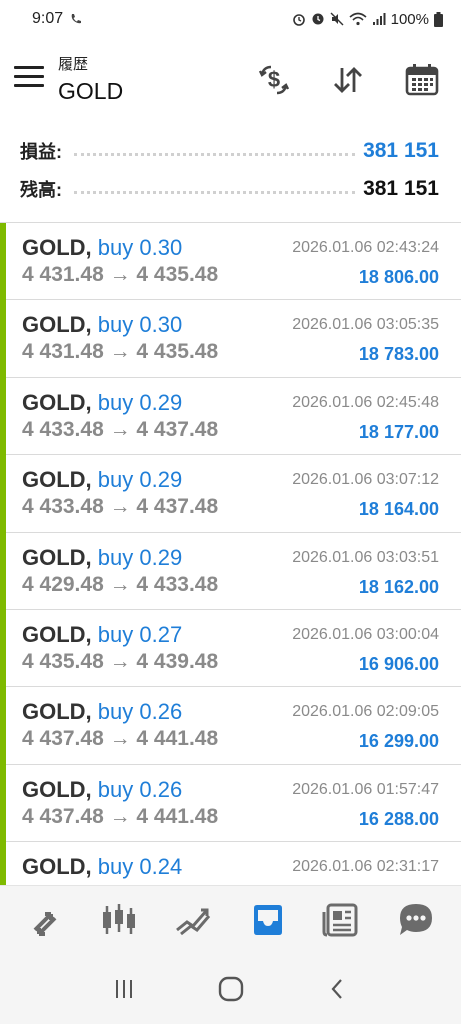 The height and width of the screenshot is (1024, 461). Describe the element at coordinates (401, 150) in the screenshot. I see `profit-value: 381 151` at that location.